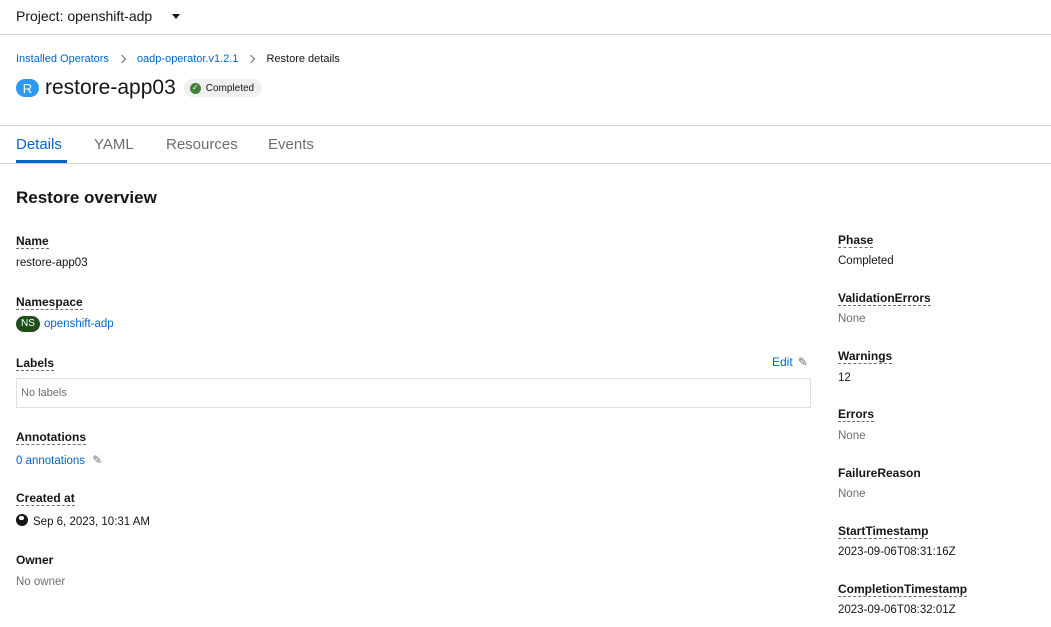 The width and height of the screenshot is (1051, 627). What do you see at coordinates (525, 17) in the screenshot?
I see `project-bar: Project: openshift-adp` at bounding box center [525, 17].